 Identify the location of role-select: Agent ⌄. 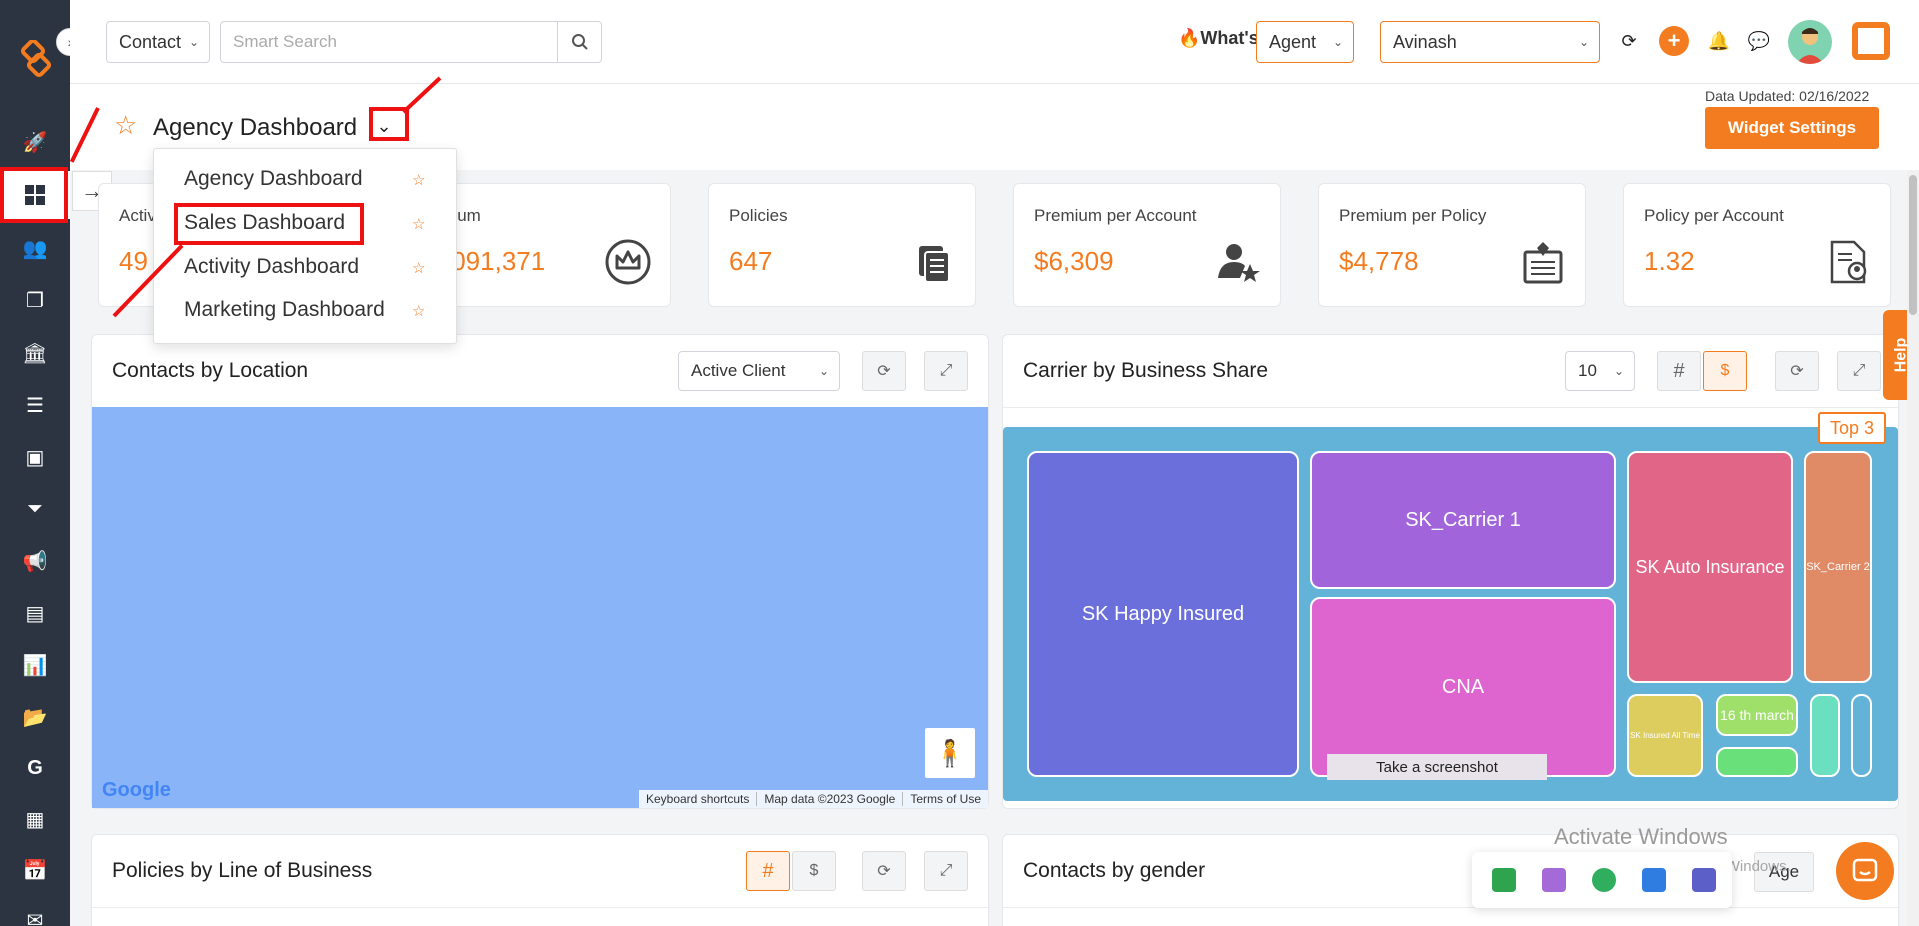
(1305, 42).